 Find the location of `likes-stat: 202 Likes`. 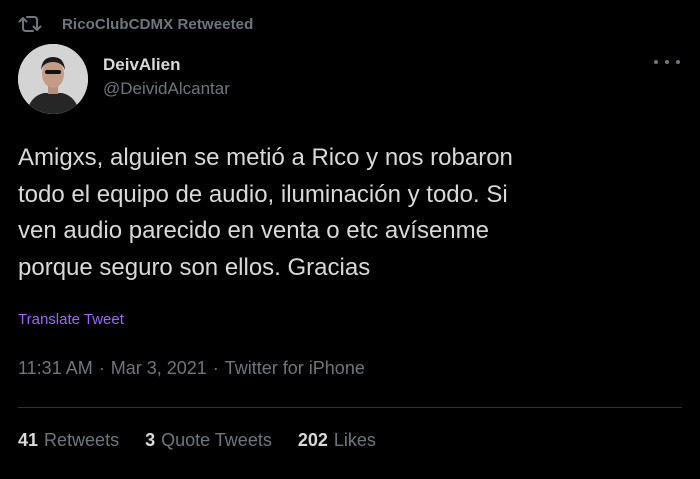

likes-stat: 202 Likes is located at coordinates (337, 440).